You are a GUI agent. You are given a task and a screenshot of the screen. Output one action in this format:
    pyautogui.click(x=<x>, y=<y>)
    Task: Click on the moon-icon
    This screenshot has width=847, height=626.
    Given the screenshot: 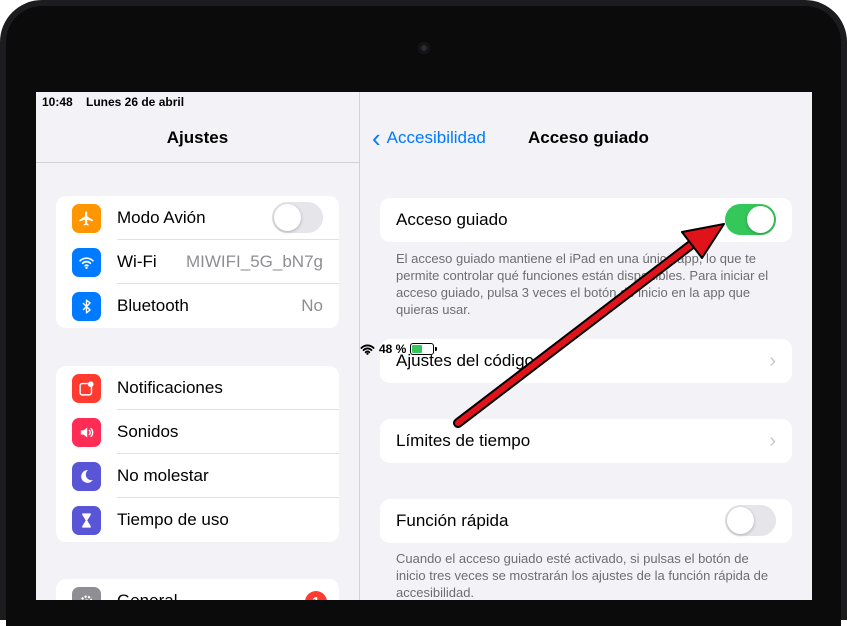 What is the action you would take?
    pyautogui.click(x=86, y=476)
    